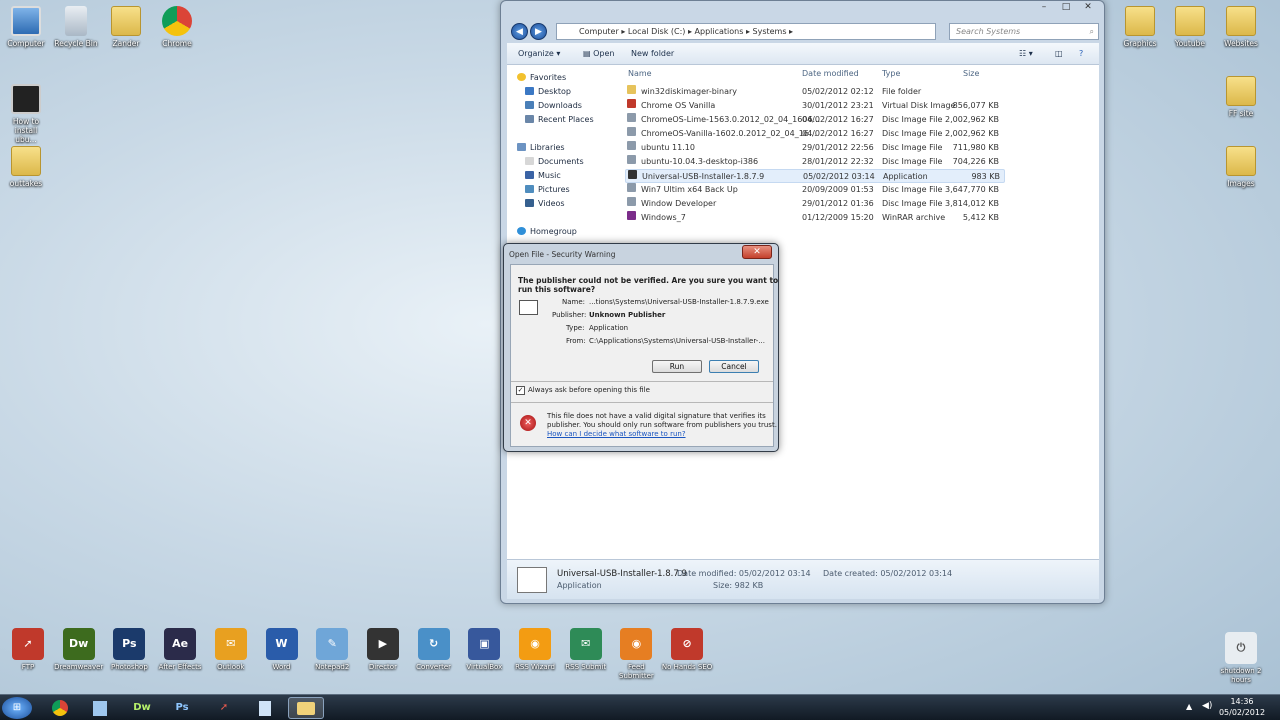  What do you see at coordinates (757, 252) in the screenshot?
I see `dialog-close-button: ✕` at bounding box center [757, 252].